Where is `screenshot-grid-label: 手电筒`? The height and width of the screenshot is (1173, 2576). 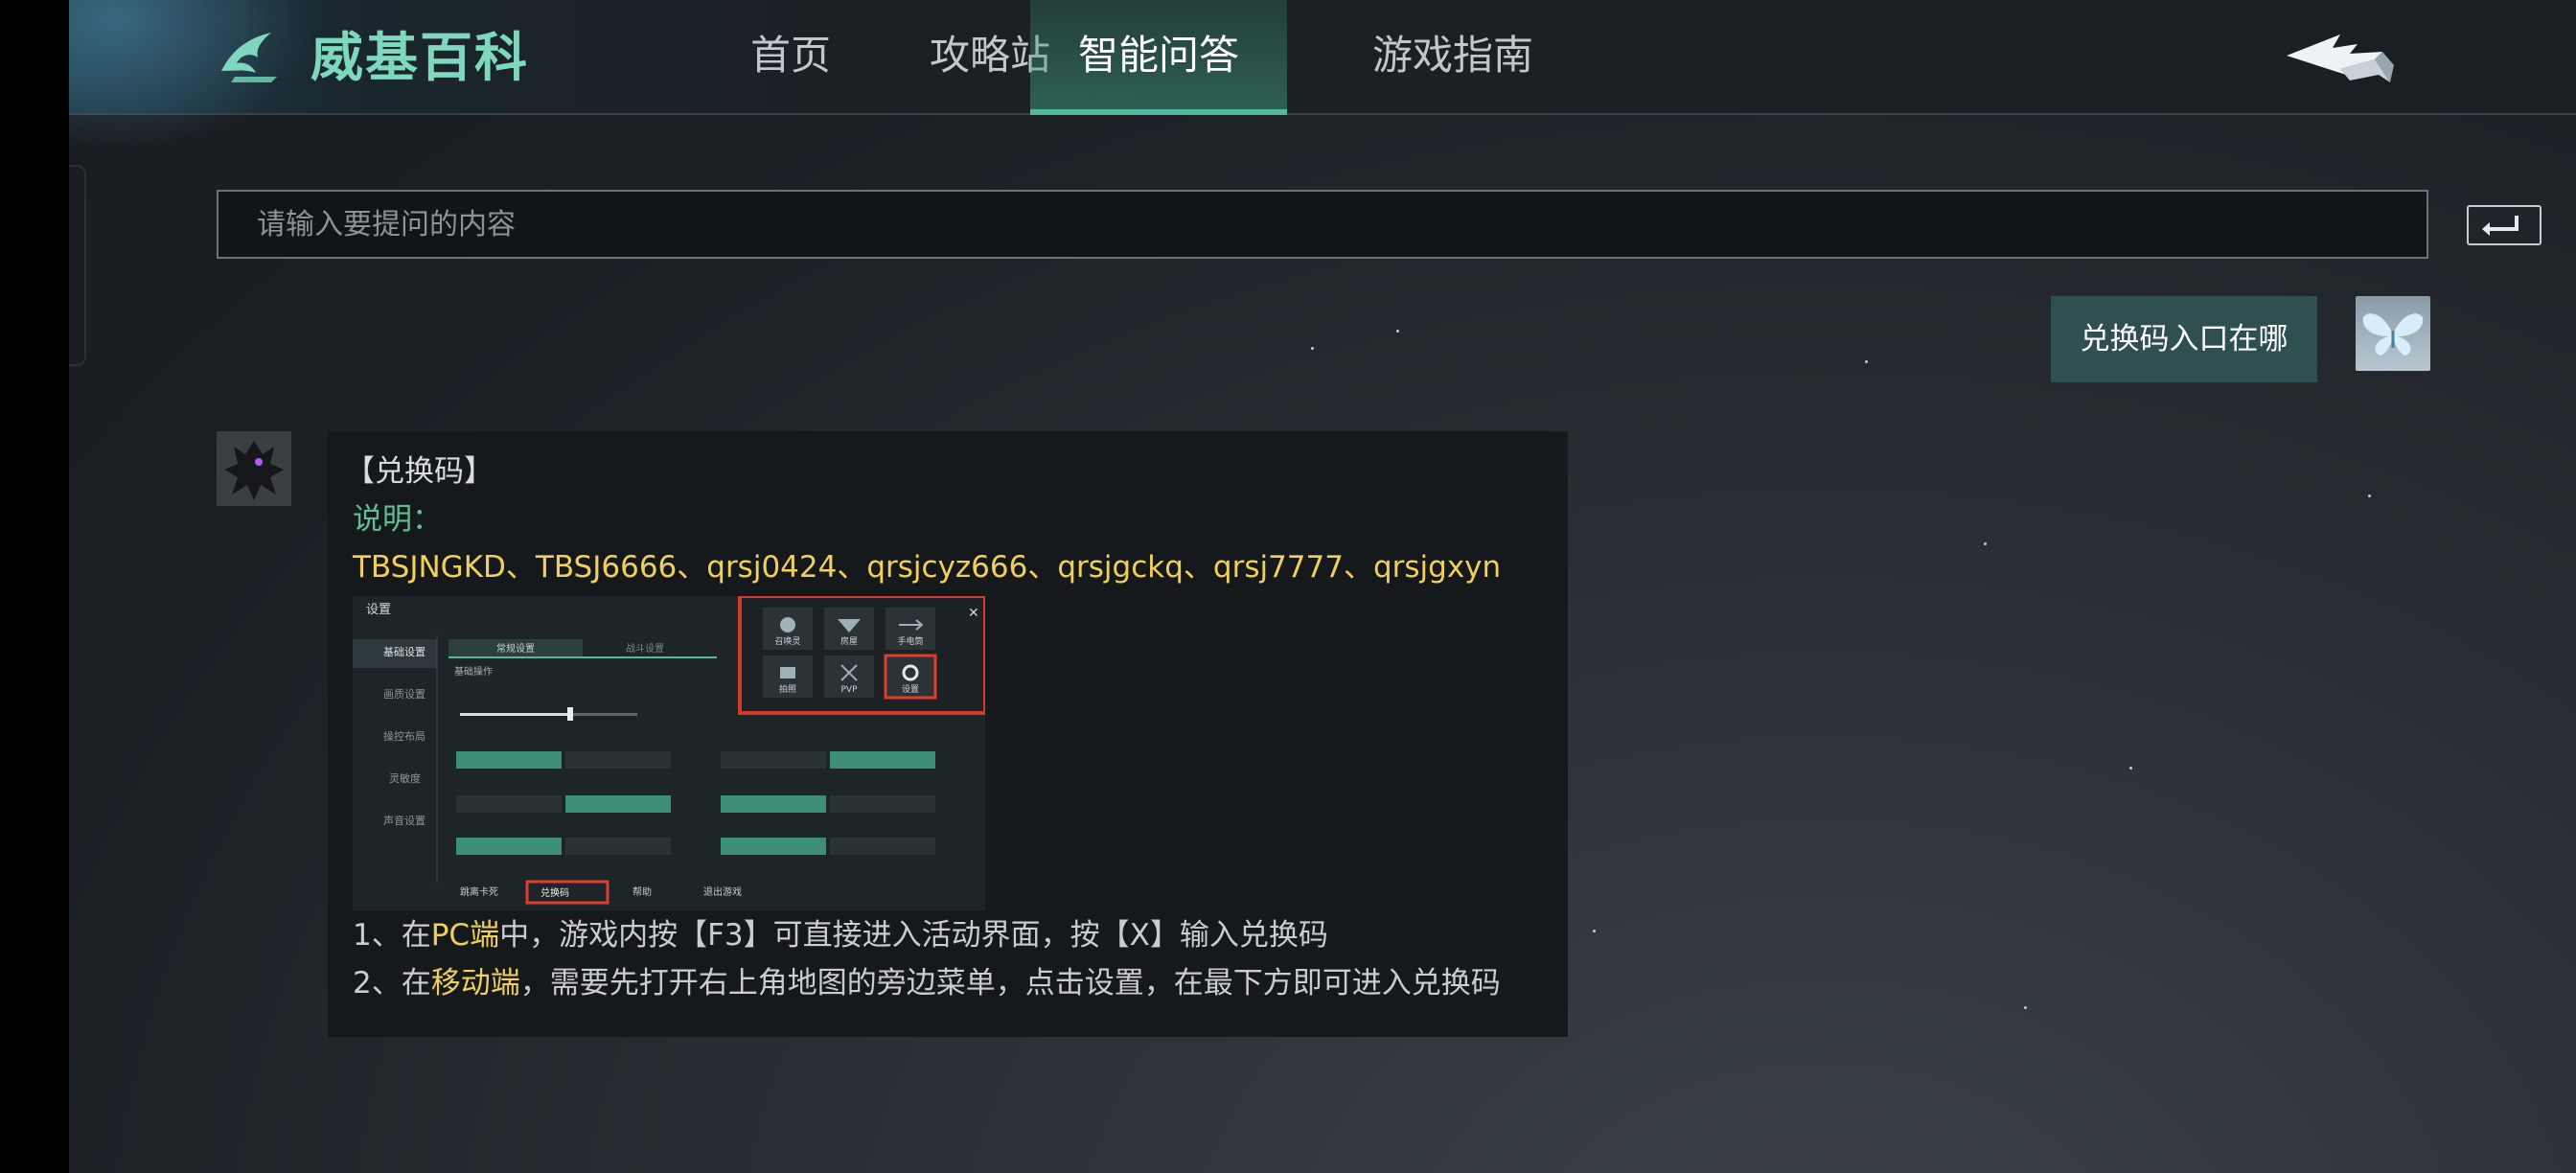 screenshot-grid-label: 手电筒 is located at coordinates (910, 641).